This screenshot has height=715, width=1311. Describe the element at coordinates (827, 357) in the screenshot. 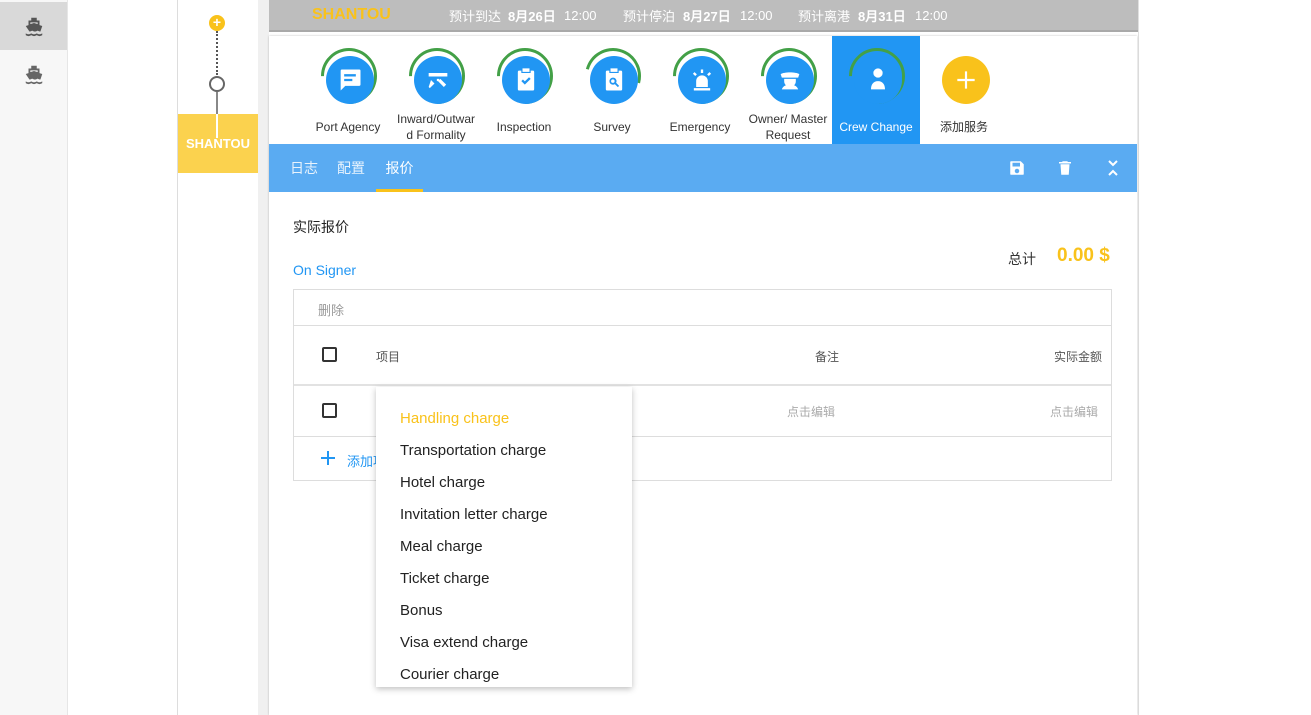

I see `col-remark-header: 备注` at that location.